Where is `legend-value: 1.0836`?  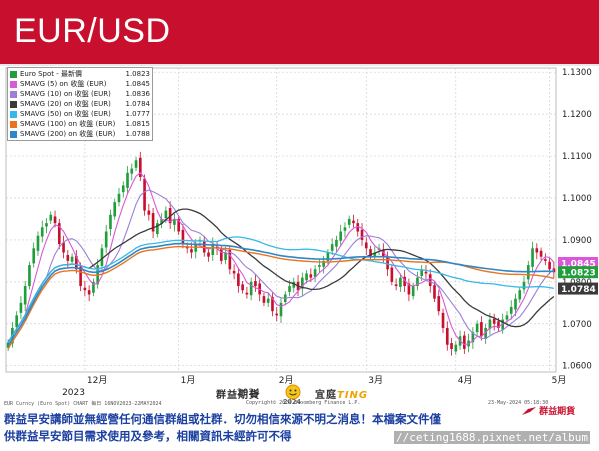 legend-value: 1.0836 is located at coordinates (138, 94).